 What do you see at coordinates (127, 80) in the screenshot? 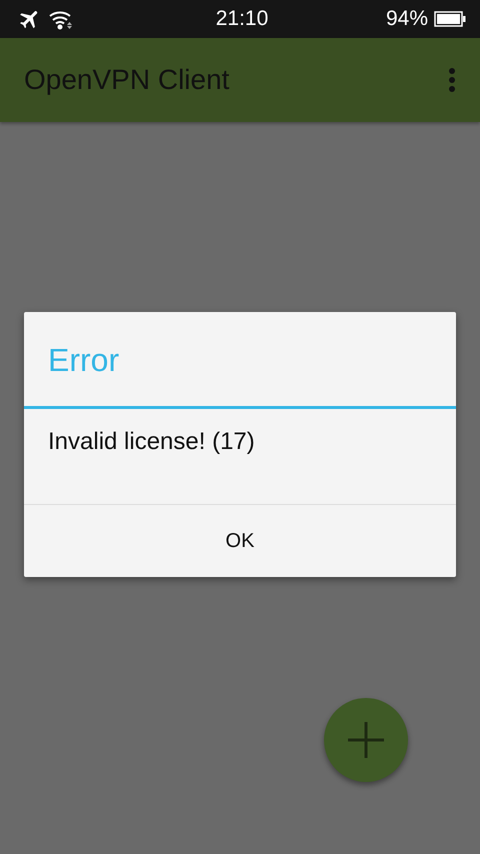
I see `app-title: OpenVPN Client` at bounding box center [127, 80].